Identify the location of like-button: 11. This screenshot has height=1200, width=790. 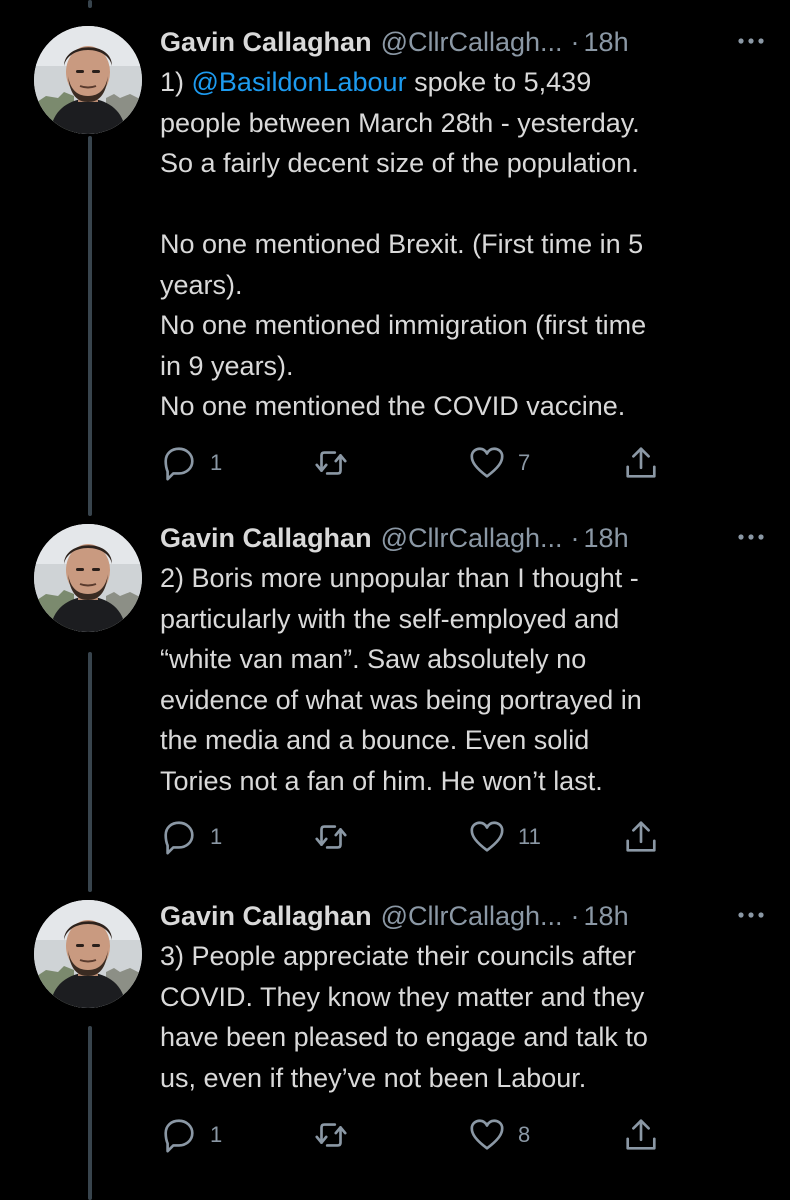
(504, 837).